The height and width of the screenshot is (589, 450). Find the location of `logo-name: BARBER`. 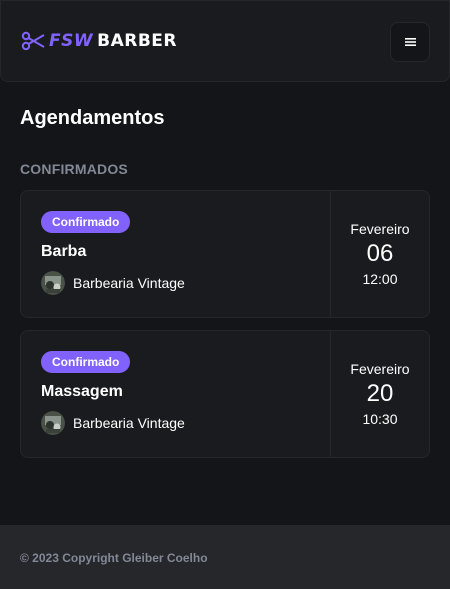

logo-name: BARBER is located at coordinates (137, 41).